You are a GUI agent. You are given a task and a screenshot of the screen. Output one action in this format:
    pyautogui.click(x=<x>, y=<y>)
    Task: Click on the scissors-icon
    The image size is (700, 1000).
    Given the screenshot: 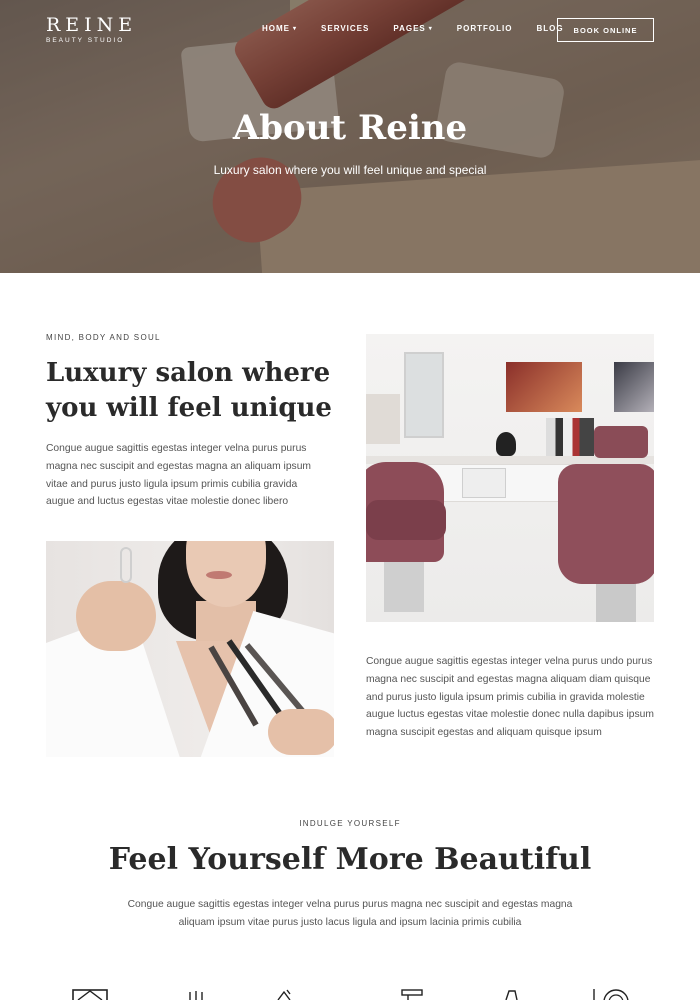 What is the action you would take?
    pyautogui.click(x=284, y=994)
    